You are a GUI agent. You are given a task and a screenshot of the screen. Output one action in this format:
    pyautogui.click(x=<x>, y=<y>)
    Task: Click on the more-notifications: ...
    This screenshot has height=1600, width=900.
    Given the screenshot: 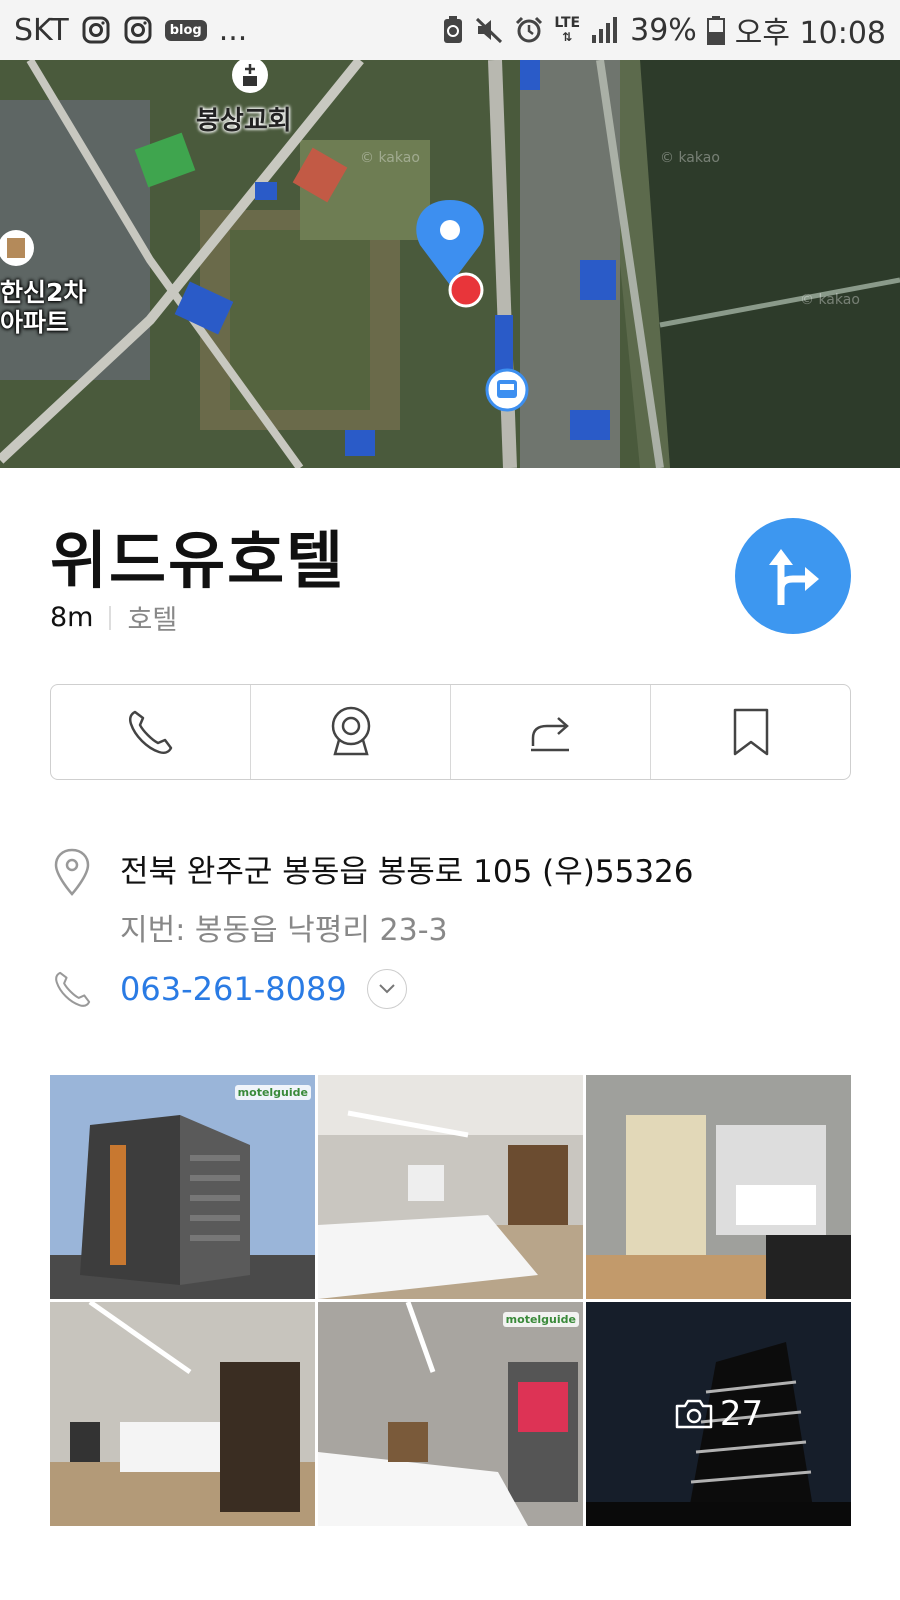 What is the action you would take?
    pyautogui.click(x=233, y=30)
    